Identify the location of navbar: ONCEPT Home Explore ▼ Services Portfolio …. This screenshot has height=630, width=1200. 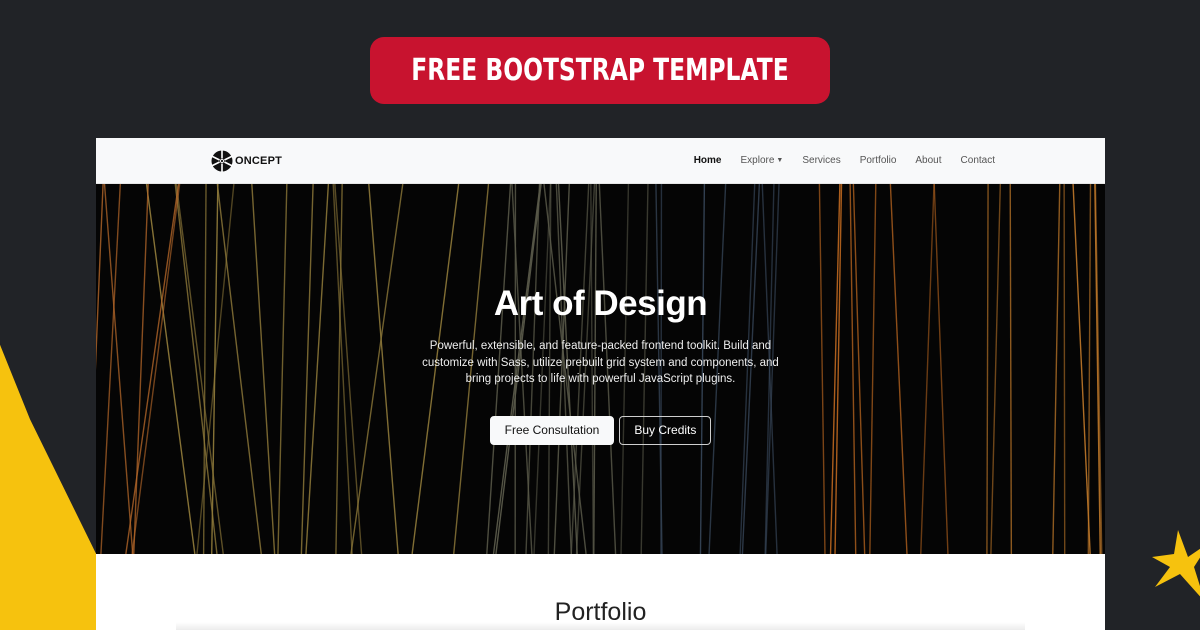
(600, 161).